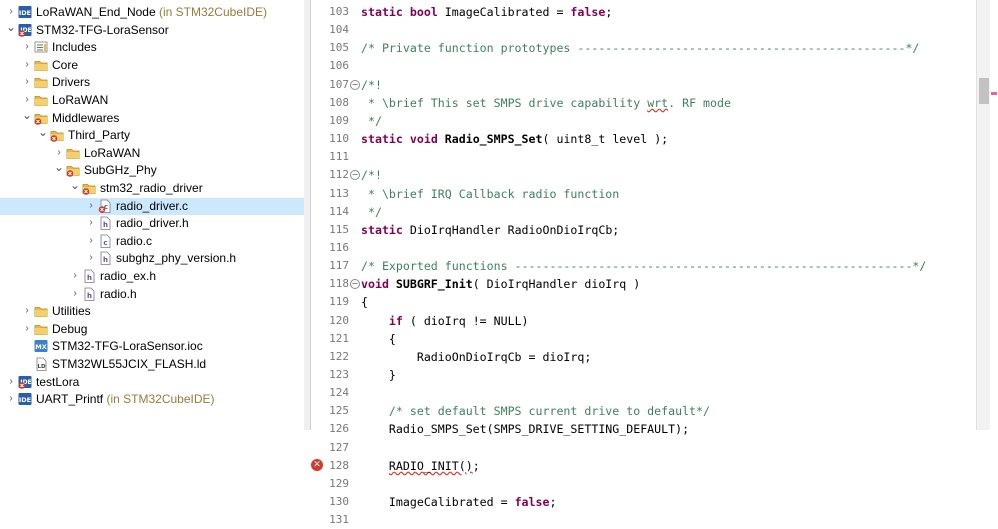 The image size is (998, 529). I want to click on code-line: * \brief IRQ Callback radio function, so click(490, 194).